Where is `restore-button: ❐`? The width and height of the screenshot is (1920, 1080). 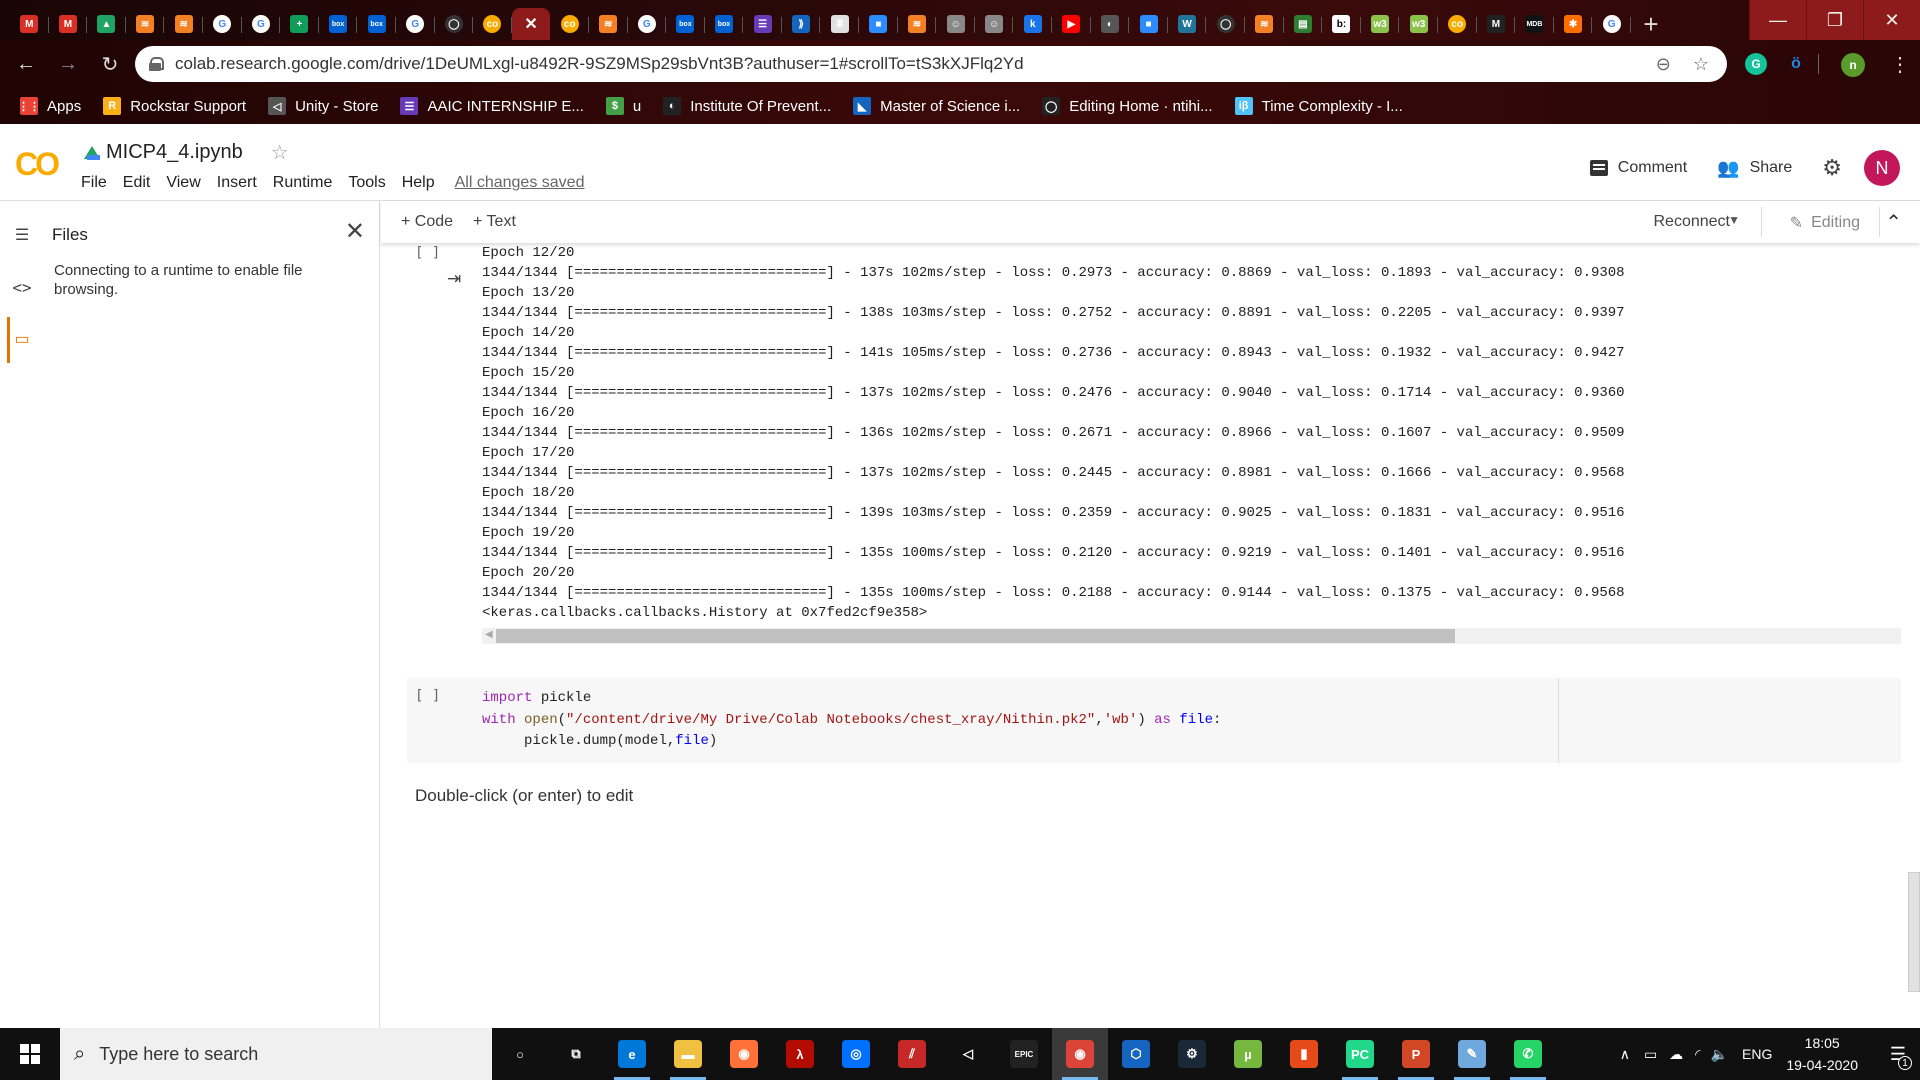
restore-button: ❐ is located at coordinates (1834, 20).